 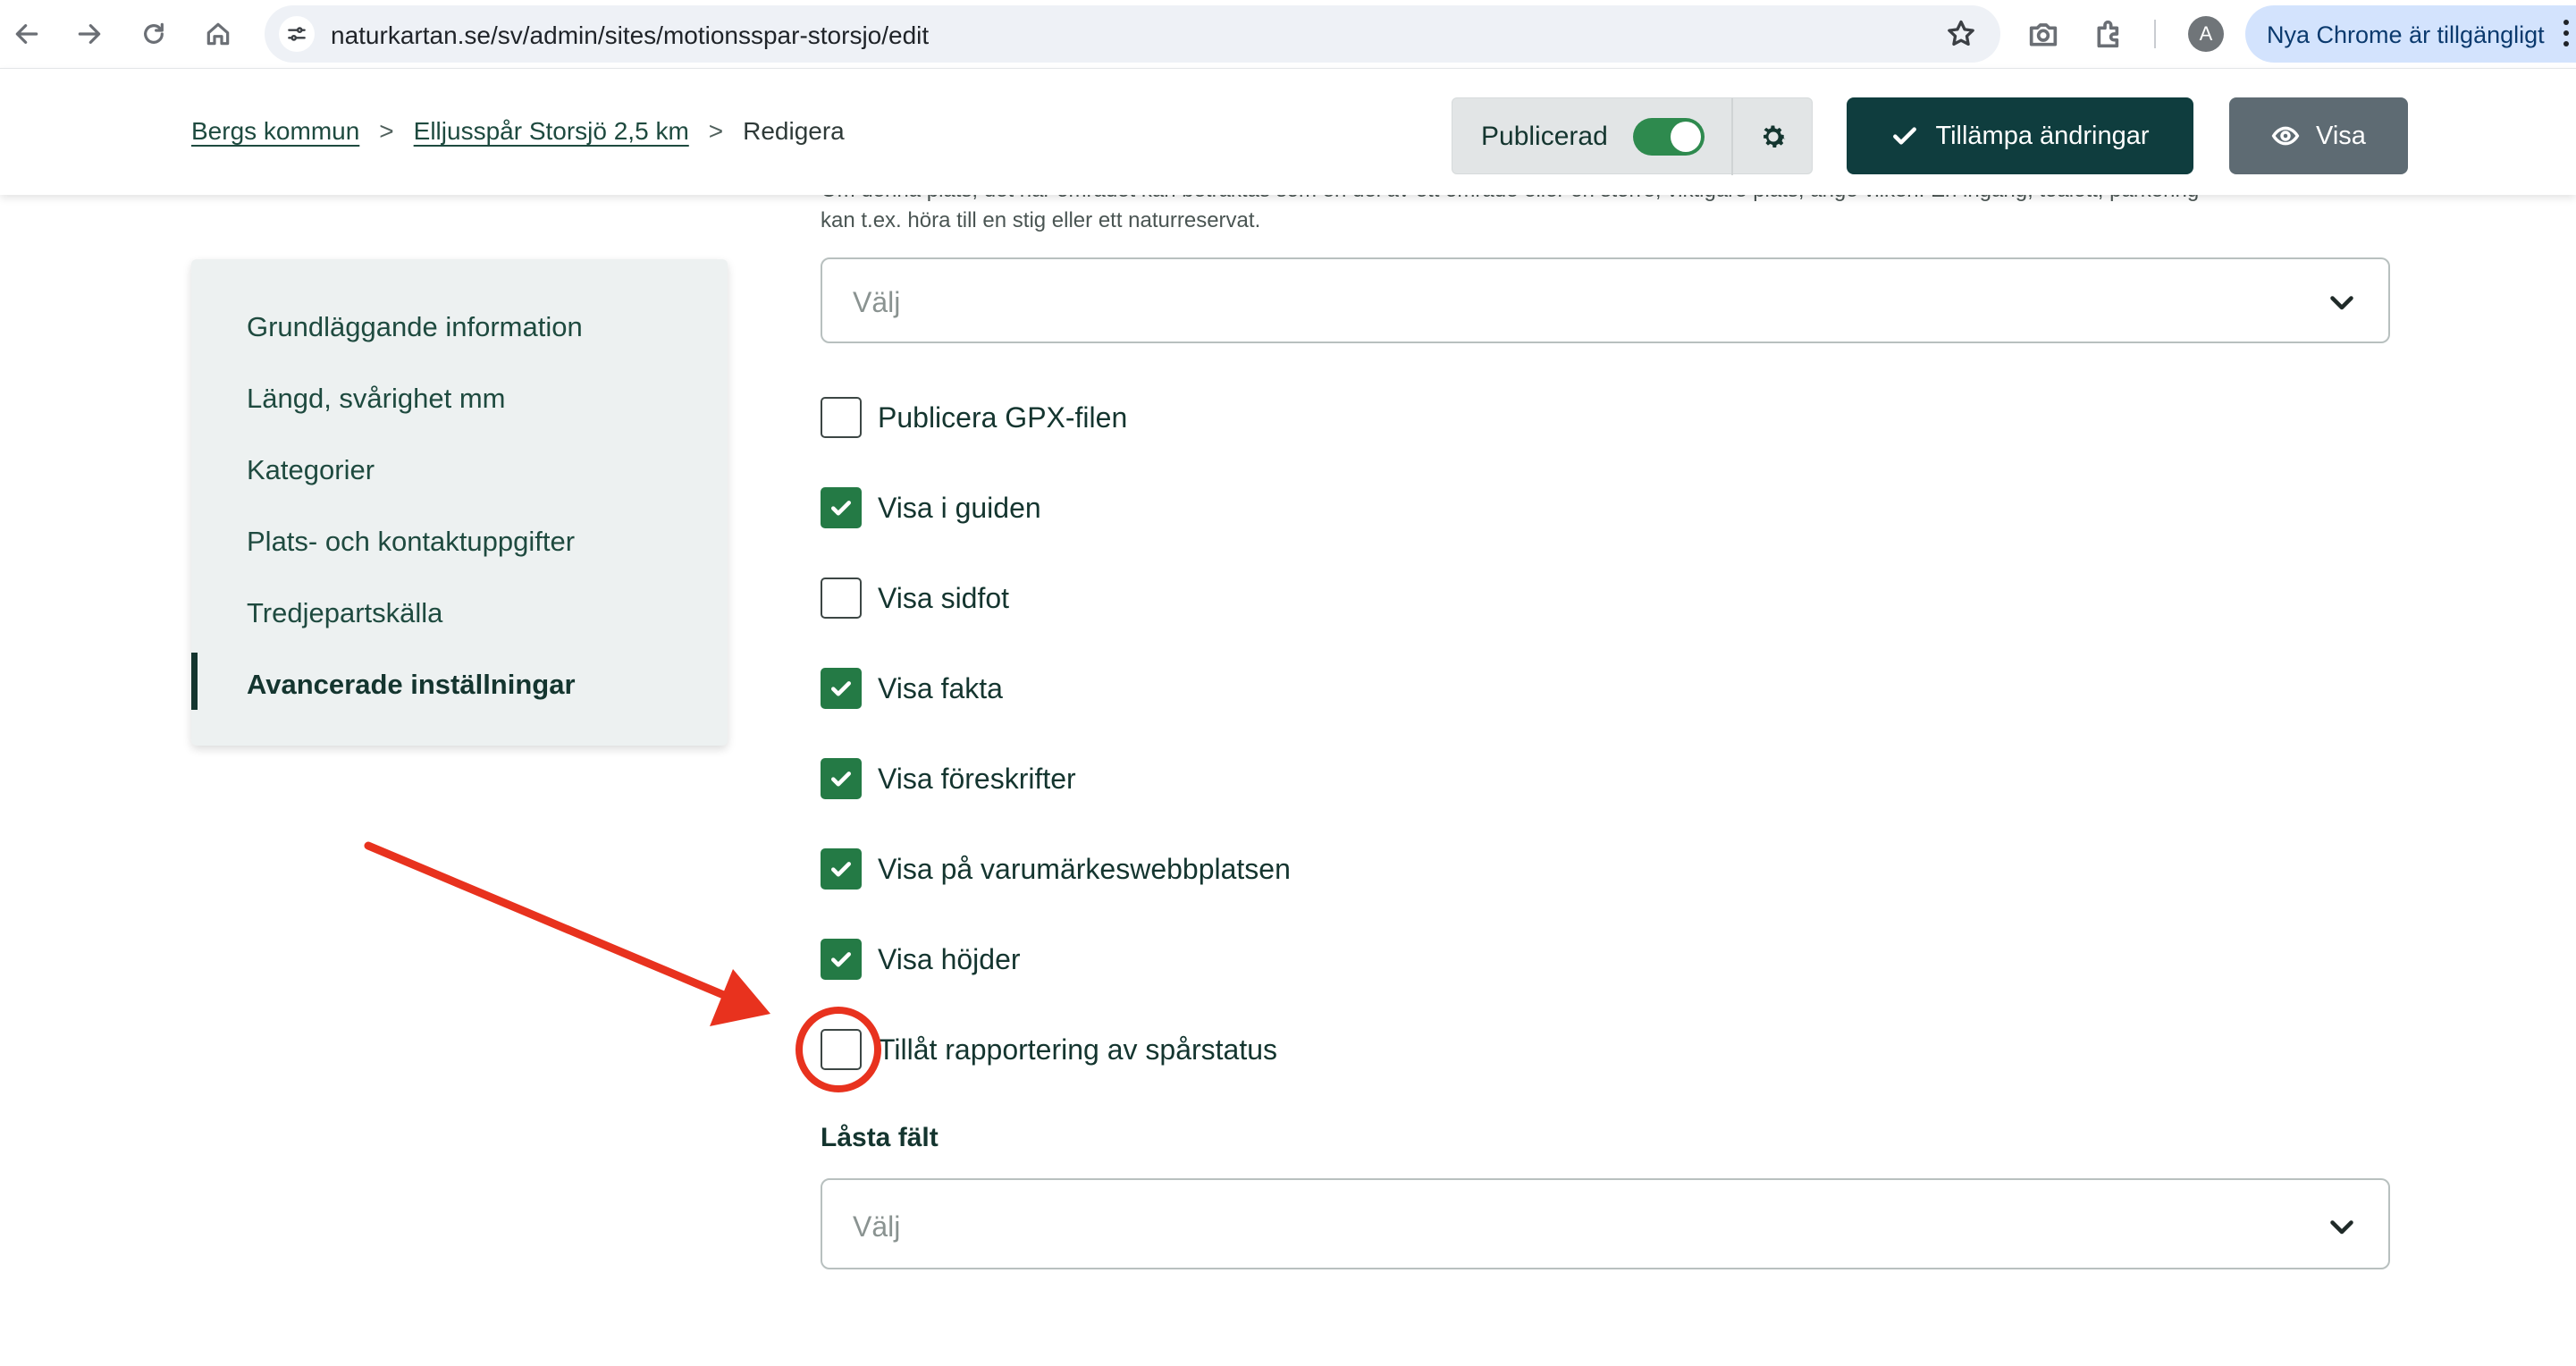 I want to click on checkbox-label: Visa höjder, so click(x=950, y=959).